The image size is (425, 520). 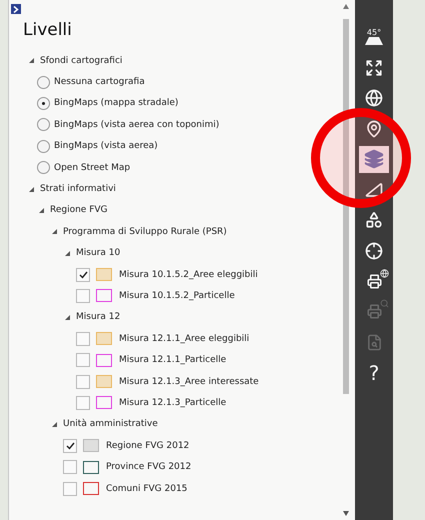 I want to click on tree-group-label: Unità amministrative, so click(x=110, y=424).